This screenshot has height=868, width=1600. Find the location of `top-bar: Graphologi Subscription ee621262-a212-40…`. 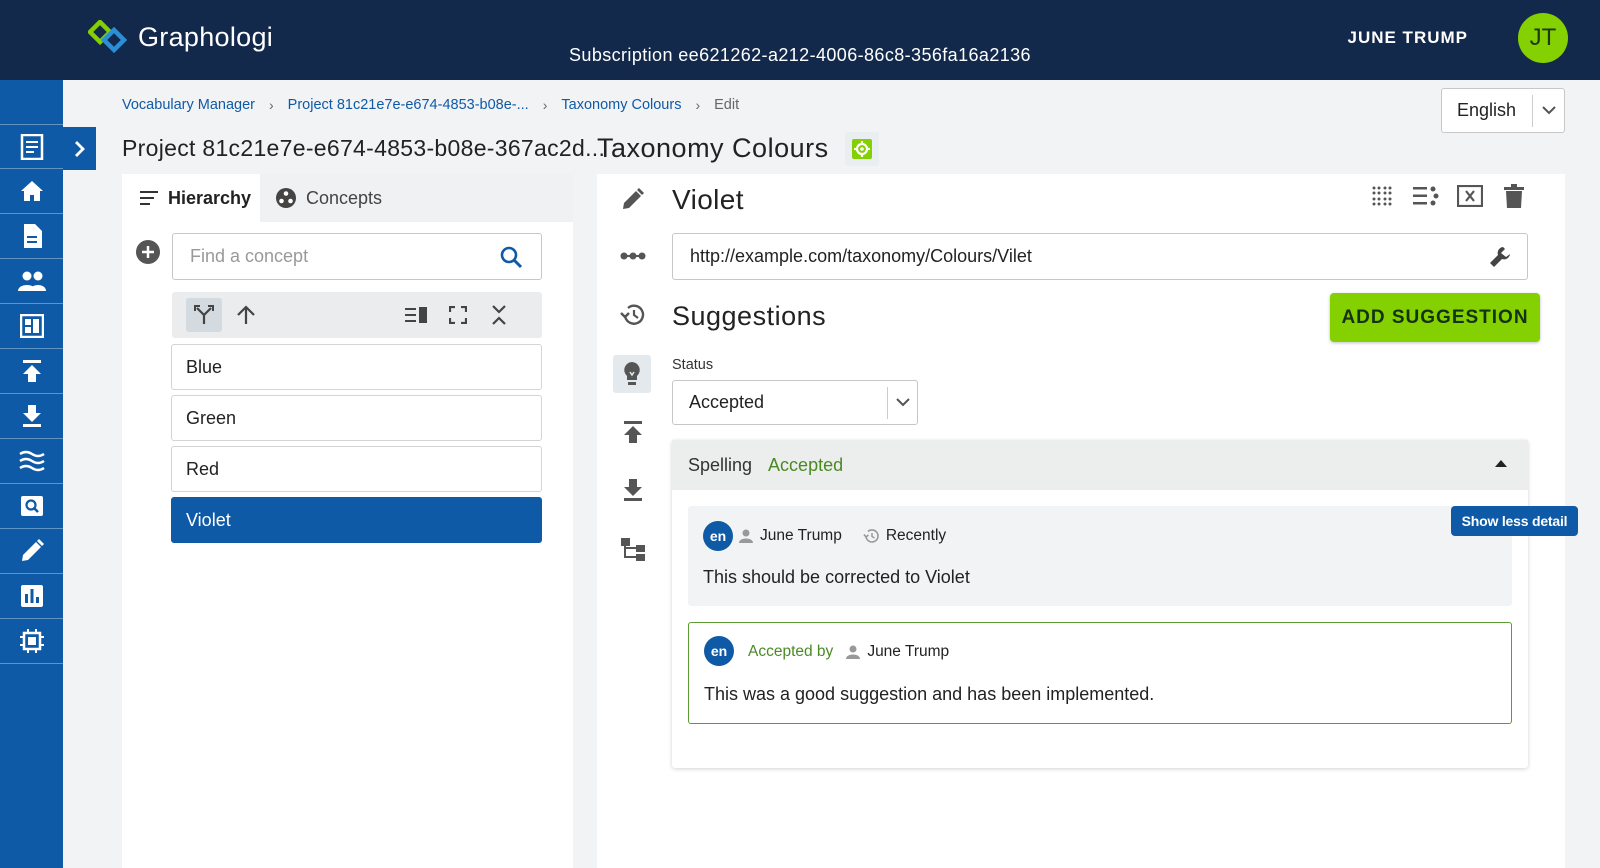

top-bar: Graphologi Subscription ee621262-a212-40… is located at coordinates (800, 40).